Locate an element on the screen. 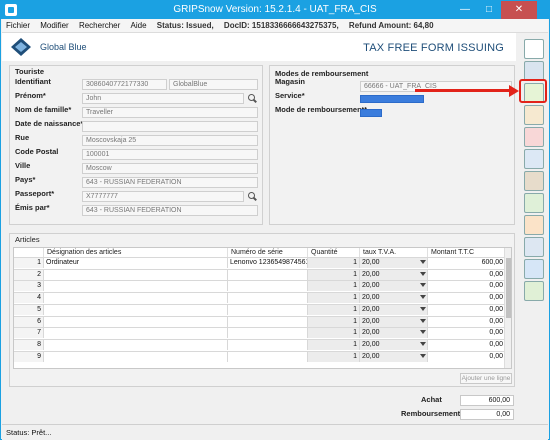  cell-serie: Lenonvo 123654987456123 is located at coordinates (268, 263).